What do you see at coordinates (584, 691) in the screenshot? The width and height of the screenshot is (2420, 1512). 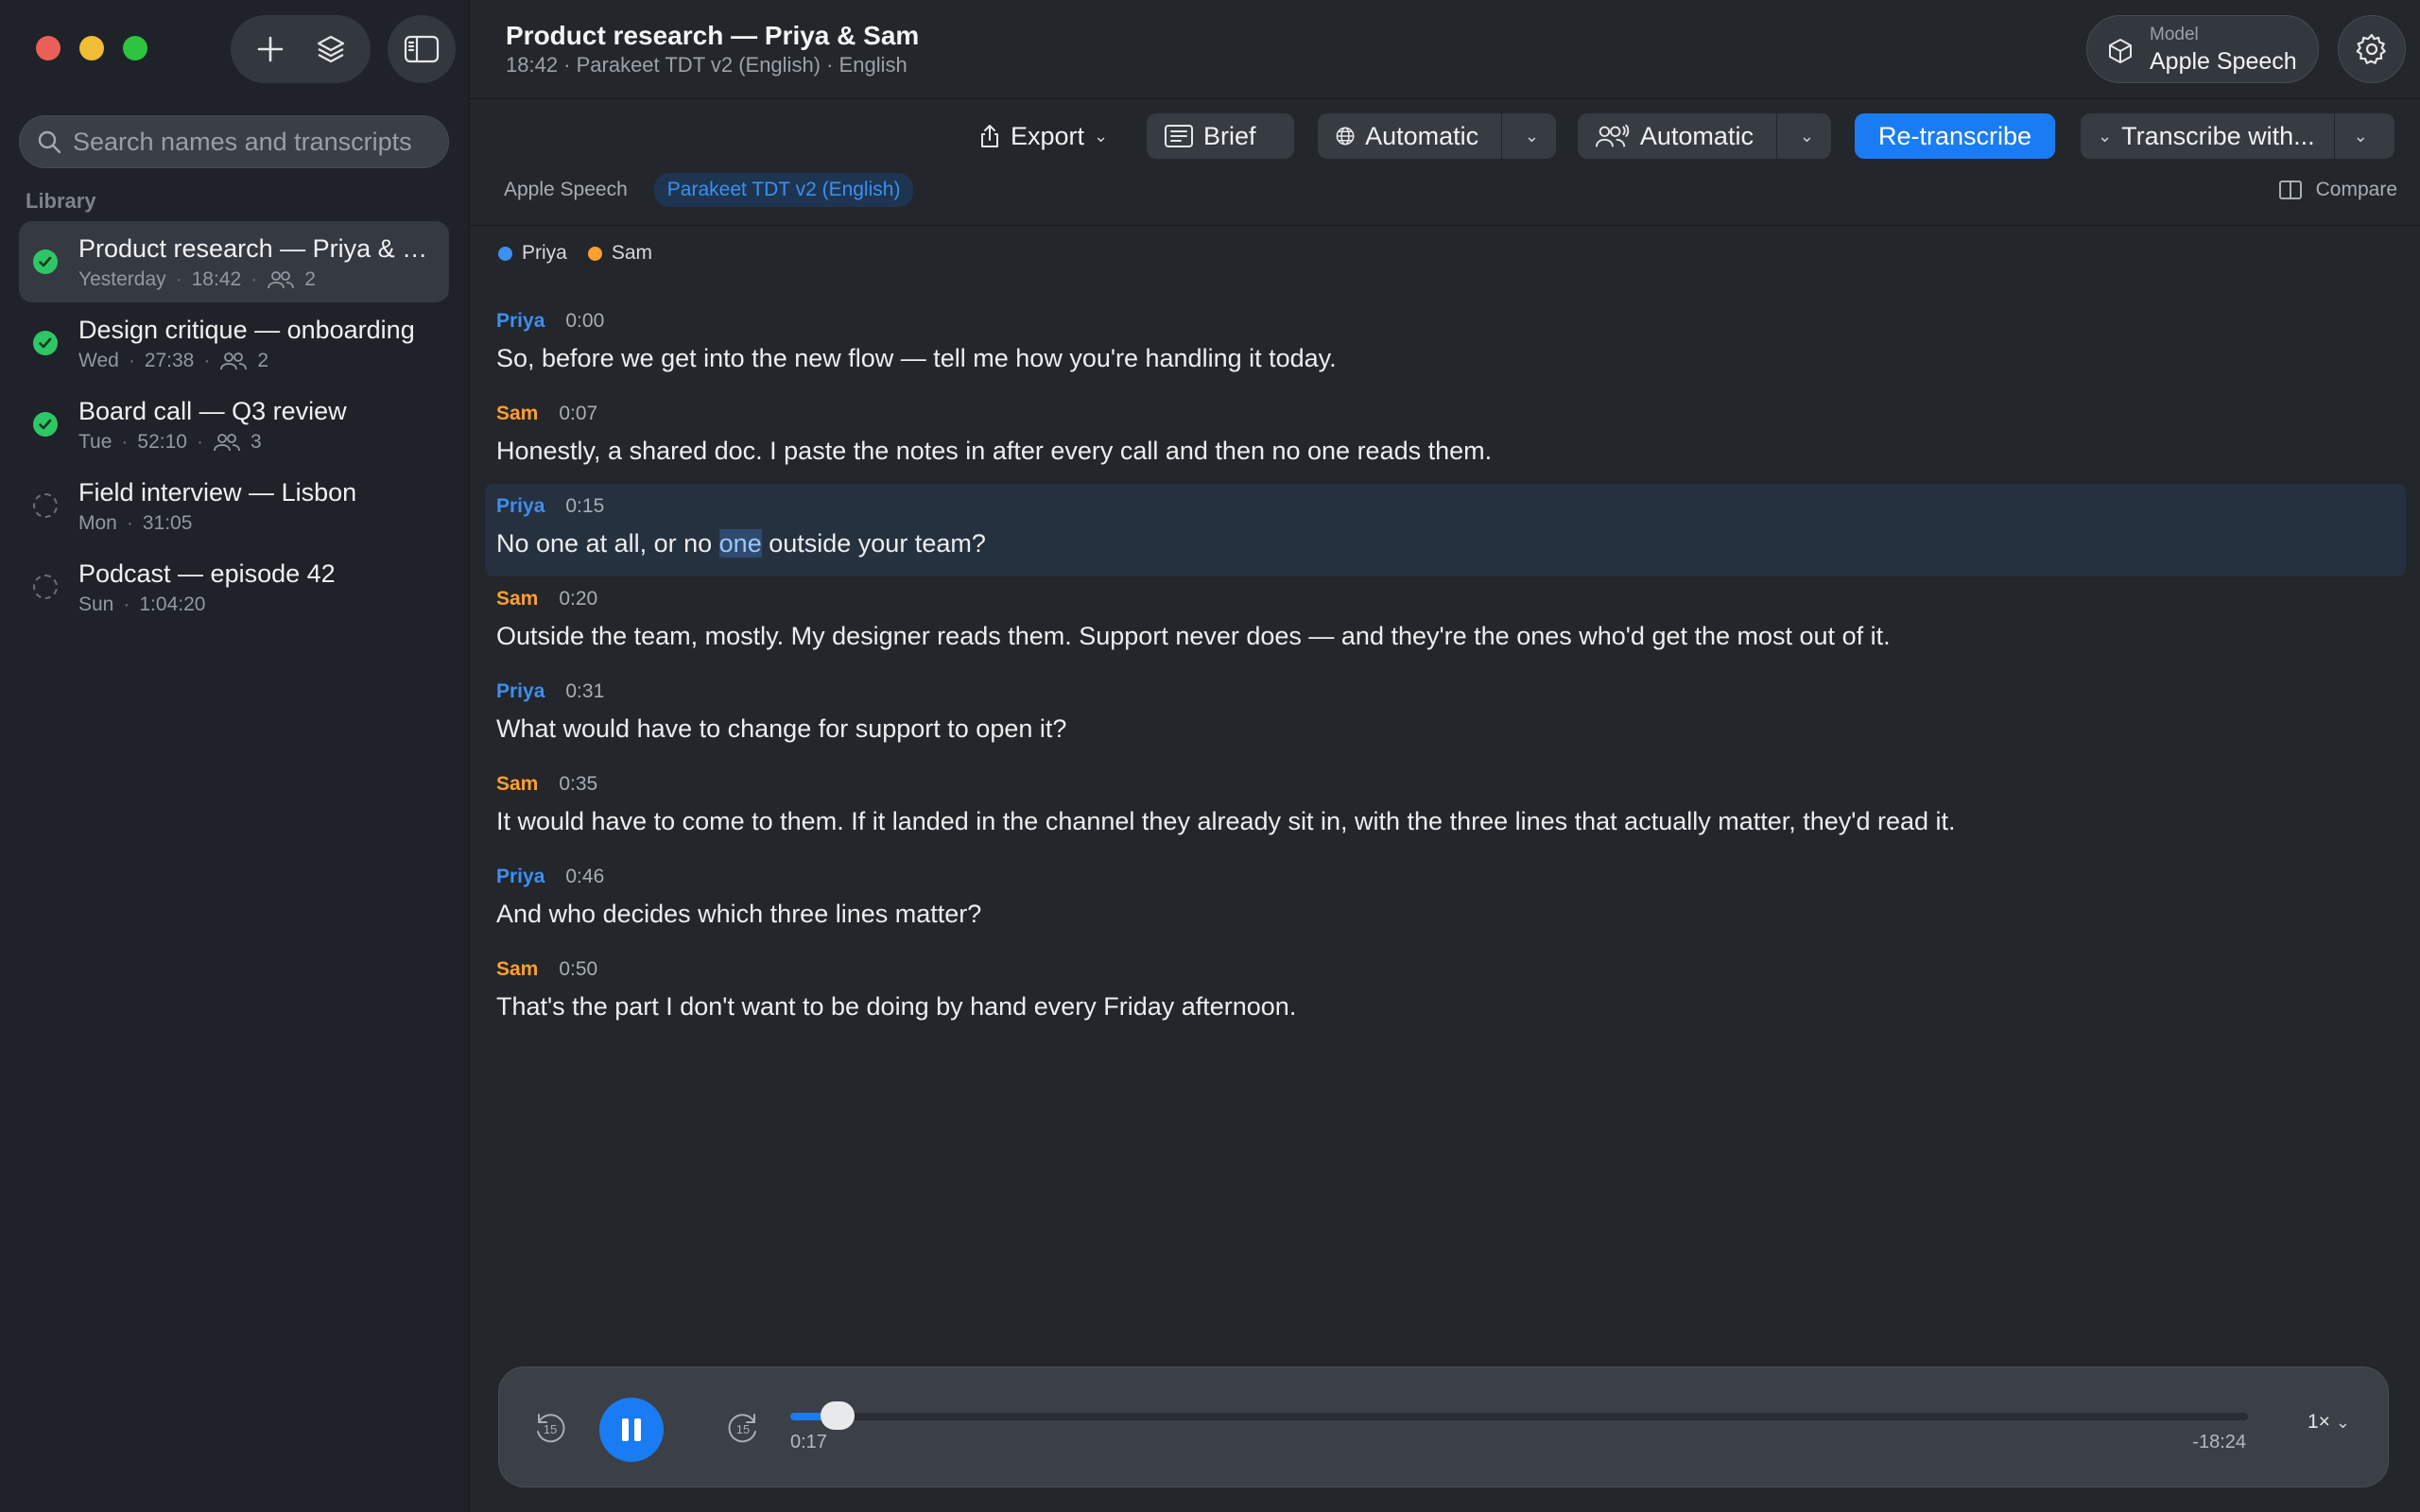 I see `segment-timestamp: 0:31` at bounding box center [584, 691].